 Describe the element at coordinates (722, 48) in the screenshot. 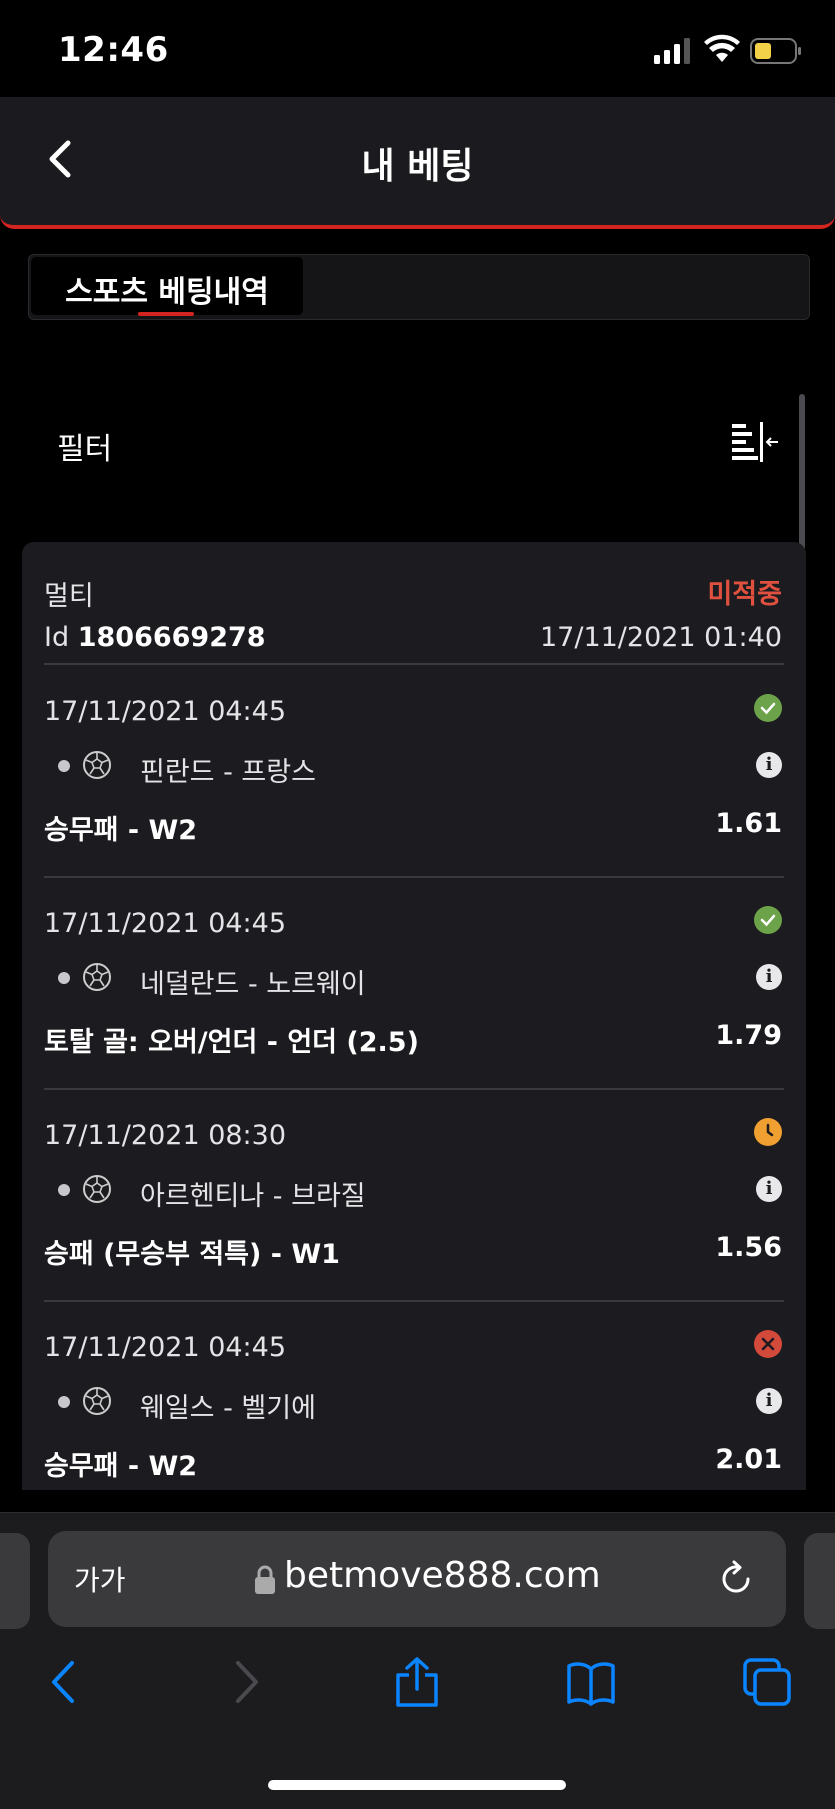

I see `wifi-icon` at that location.